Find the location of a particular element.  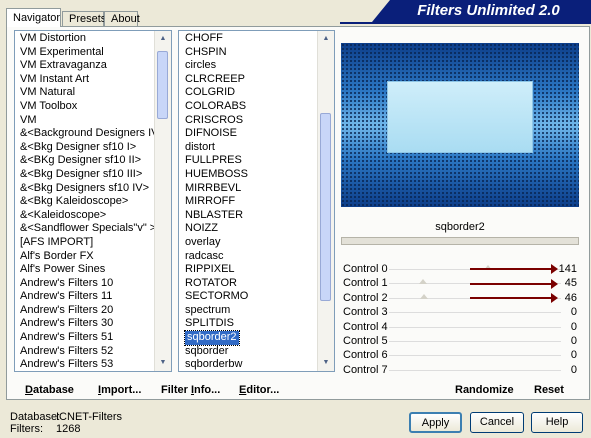

filter-item: SPLITDIS is located at coordinates (251, 324).